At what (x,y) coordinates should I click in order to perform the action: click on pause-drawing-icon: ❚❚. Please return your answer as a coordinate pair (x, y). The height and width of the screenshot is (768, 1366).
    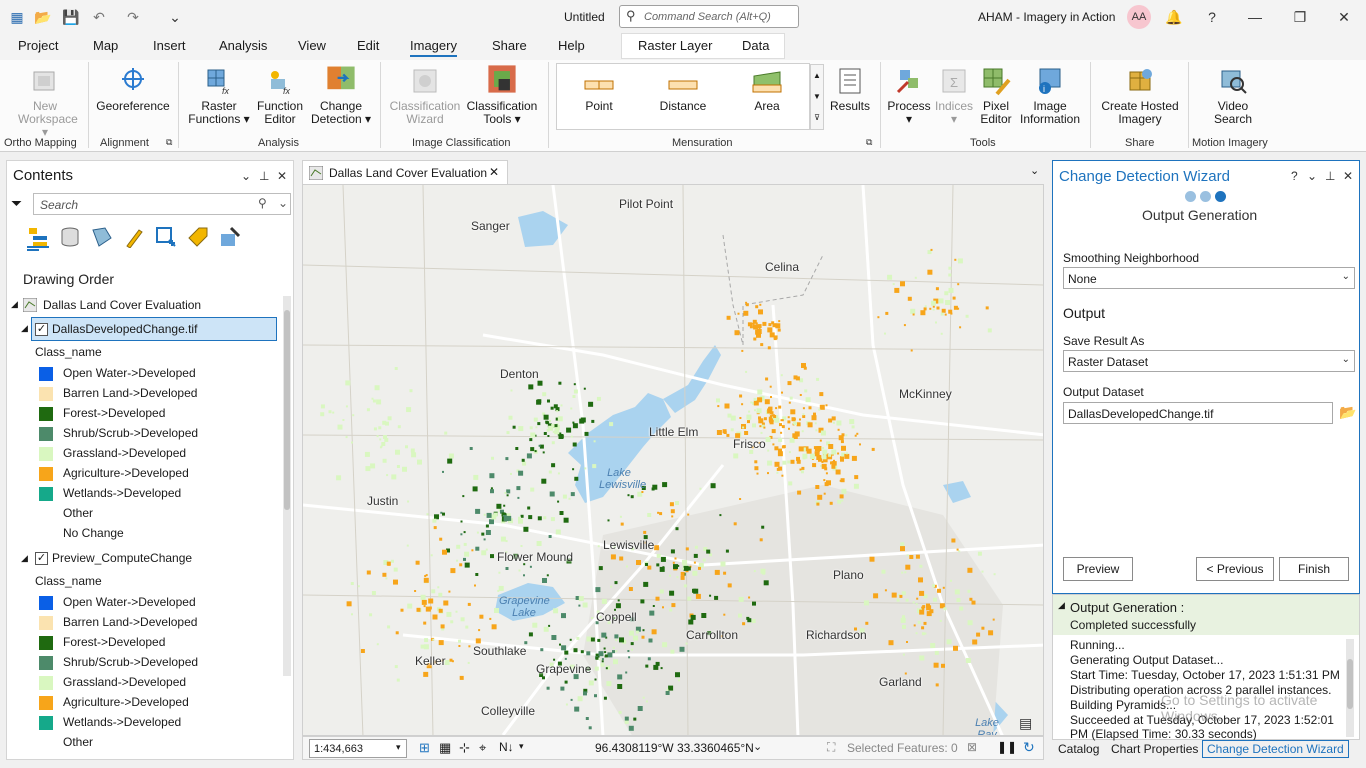
    Looking at the image, I should click on (1007, 747).